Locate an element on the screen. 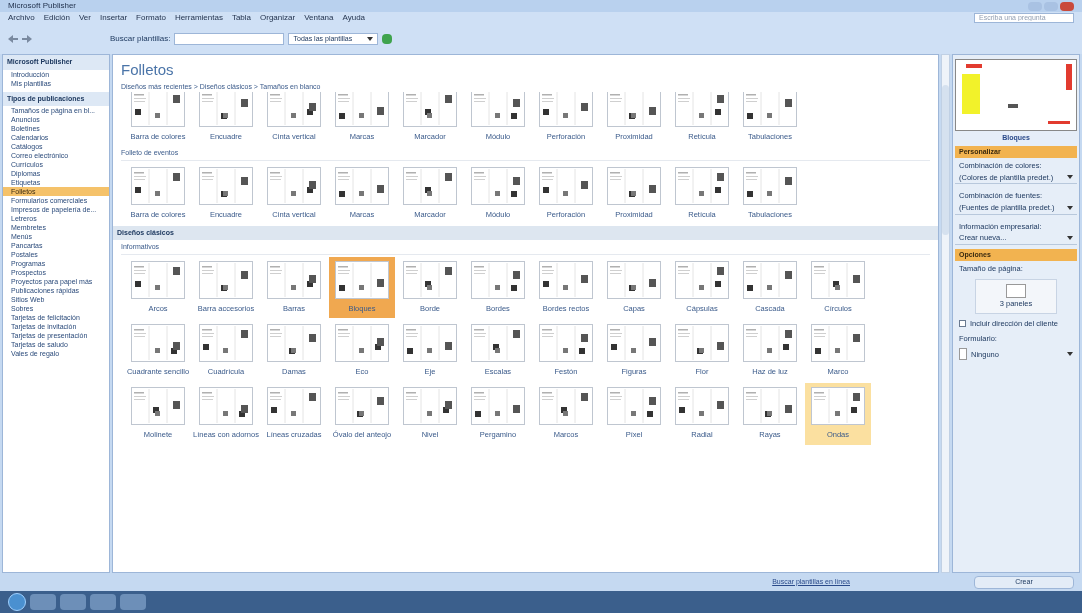 The height and width of the screenshot is (613, 1082). close-button is located at coordinates (1067, 6).